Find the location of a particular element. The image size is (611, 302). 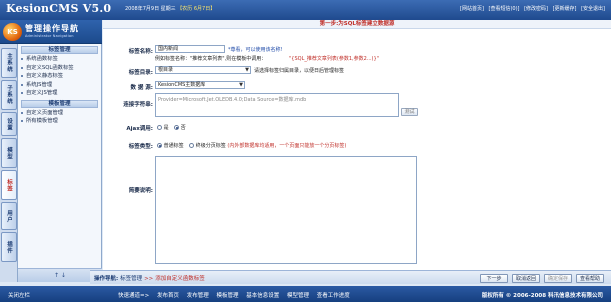

cancel-button: 取消返回 is located at coordinates (526, 278).